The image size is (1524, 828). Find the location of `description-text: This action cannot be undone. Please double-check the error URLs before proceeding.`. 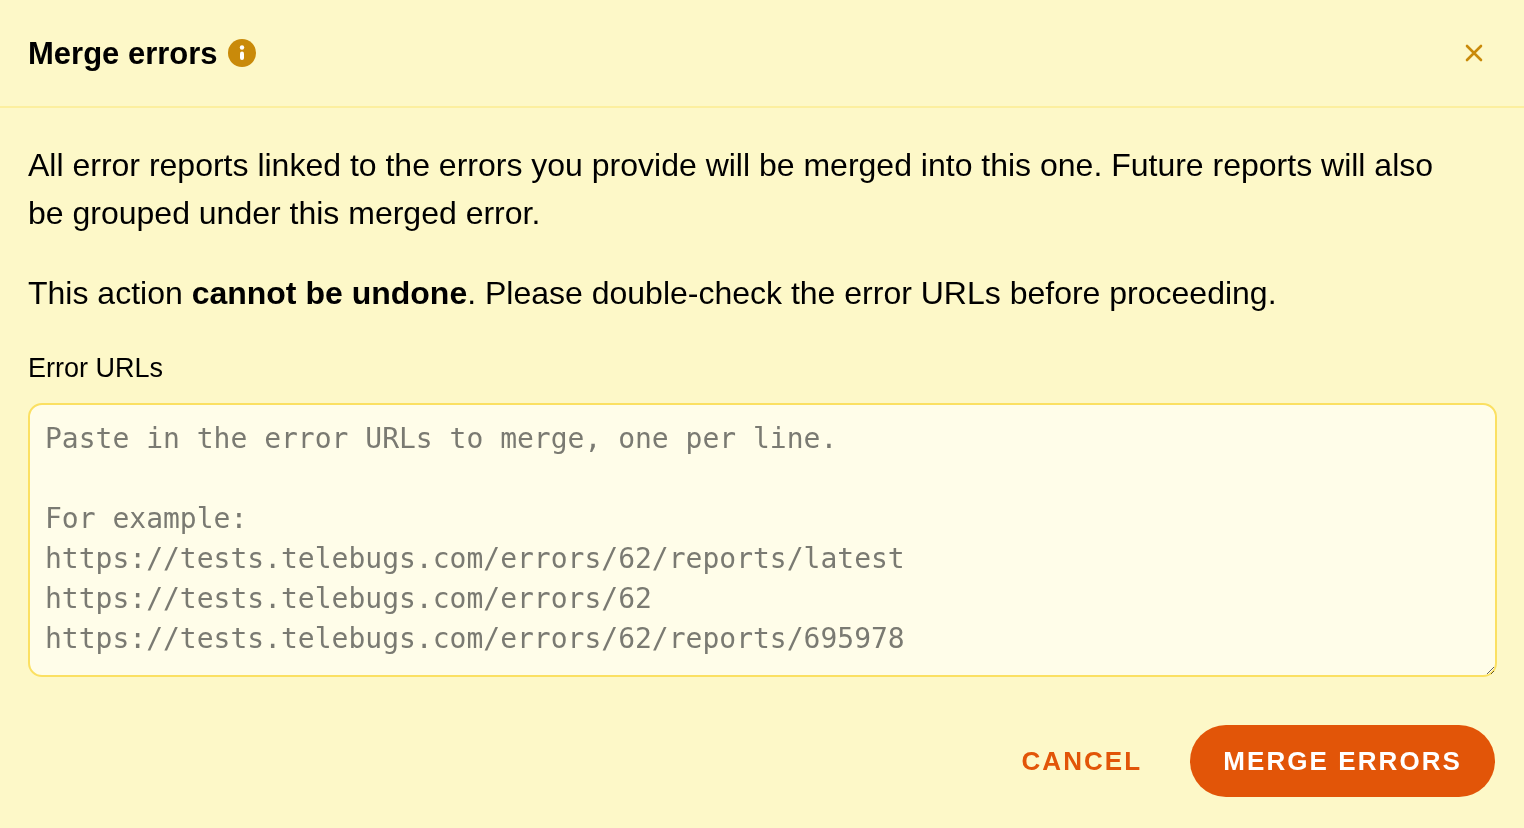

description-text: This action cannot be undone. Please double-check the error URLs before proceeding. is located at coordinates (653, 293).